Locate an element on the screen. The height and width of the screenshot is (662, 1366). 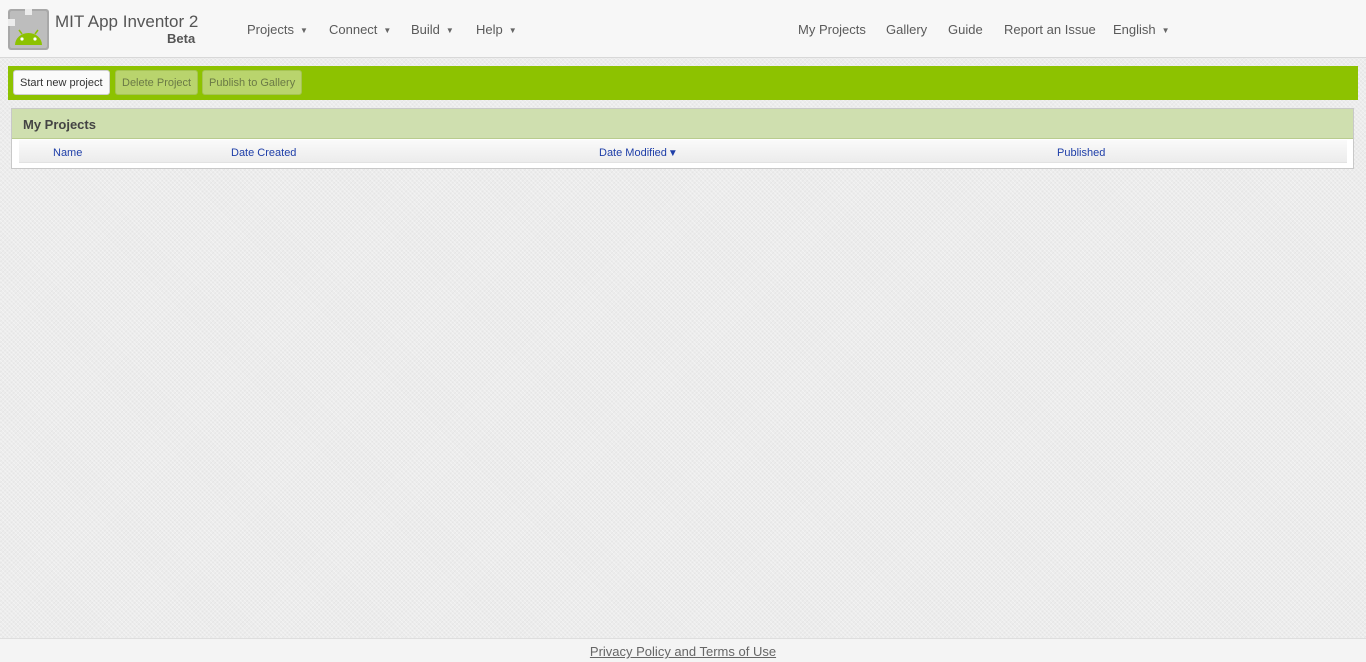
sort-desc-icon: ▼ is located at coordinates (672, 153).